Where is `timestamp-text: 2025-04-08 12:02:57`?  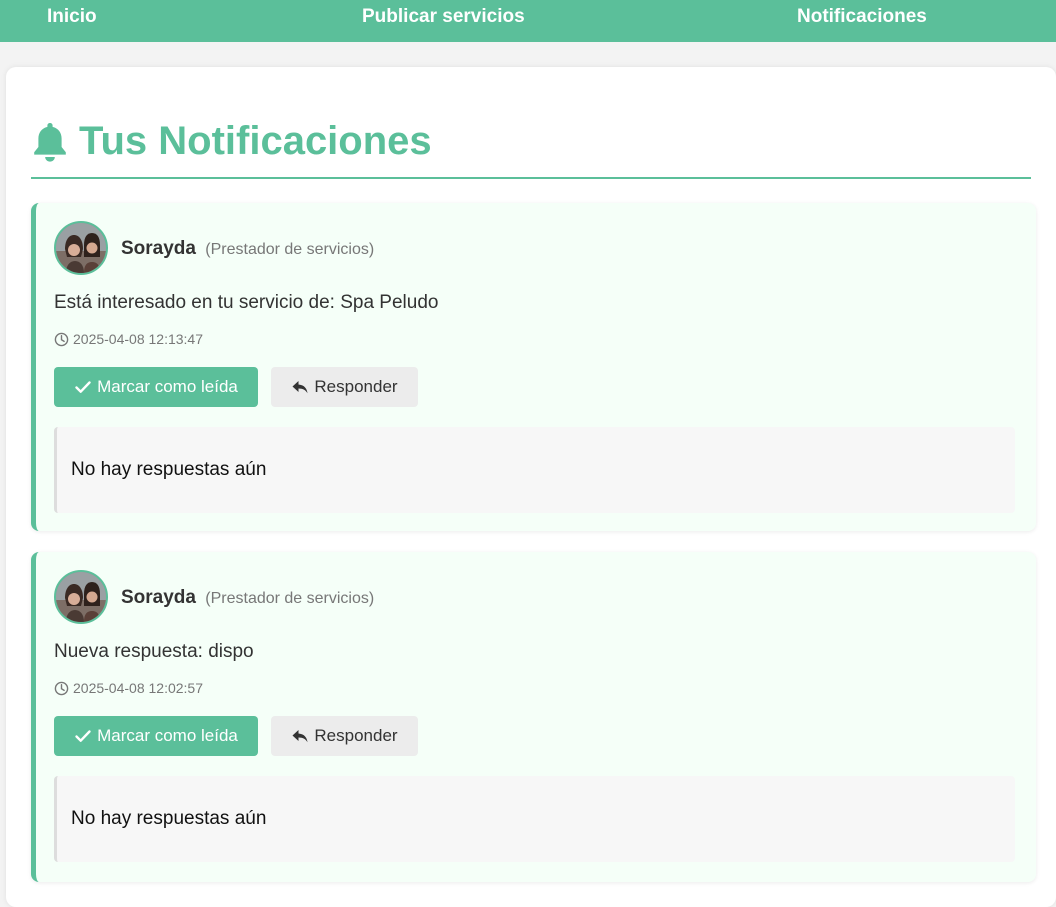
timestamp-text: 2025-04-08 12:02:57 is located at coordinates (138, 688).